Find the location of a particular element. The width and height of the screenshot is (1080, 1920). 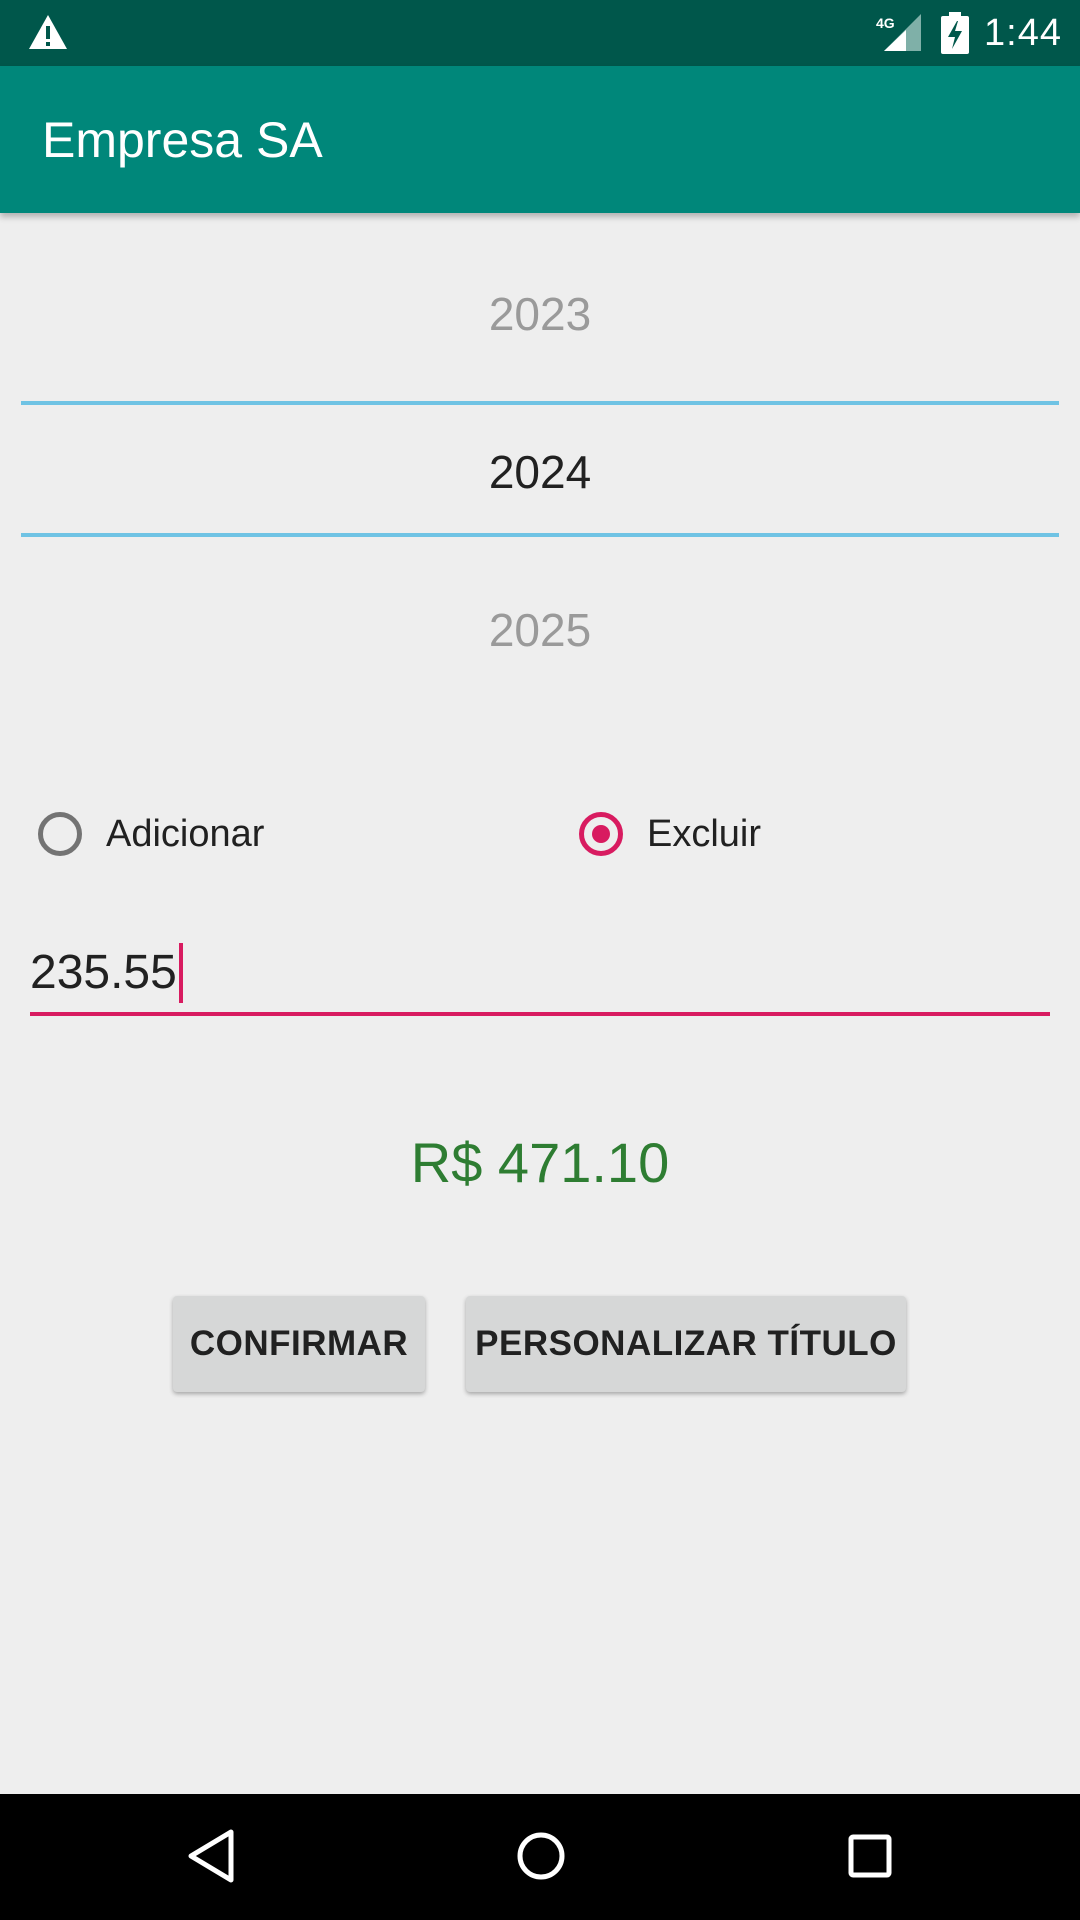

radio-checked-icon is located at coordinates (601, 834).